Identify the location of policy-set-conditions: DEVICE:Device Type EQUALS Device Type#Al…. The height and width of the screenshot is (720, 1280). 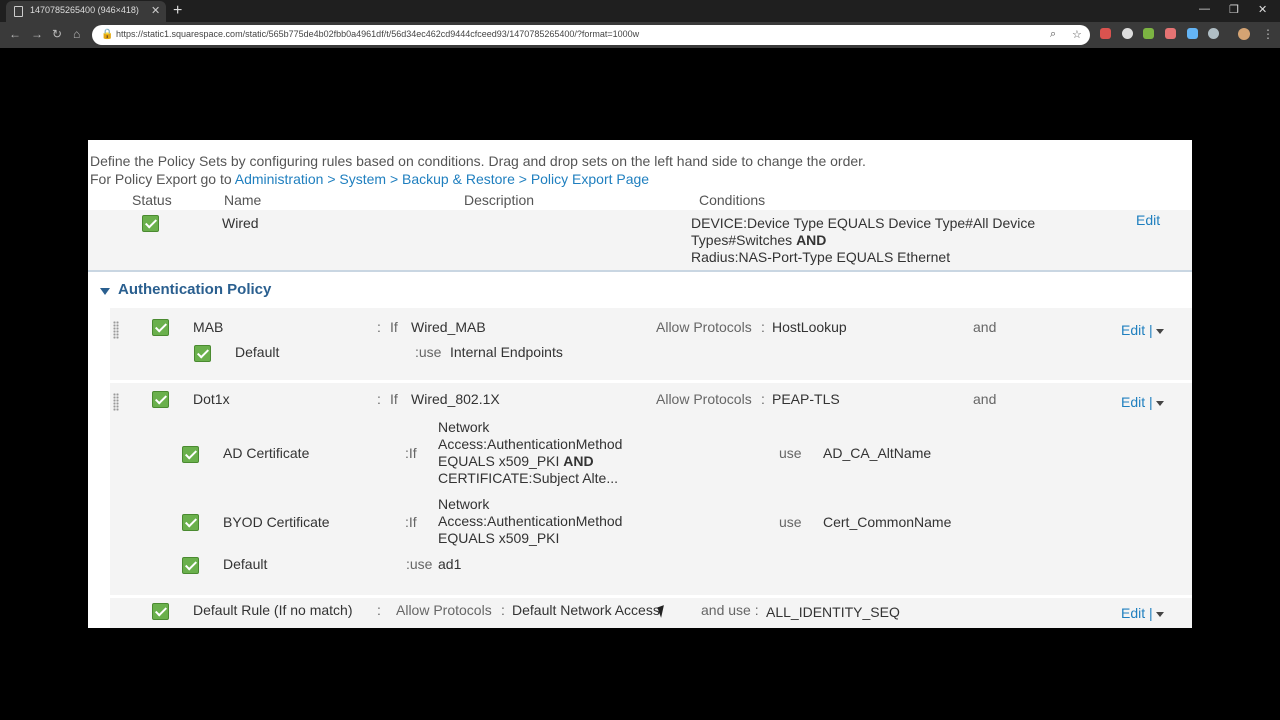
(863, 240).